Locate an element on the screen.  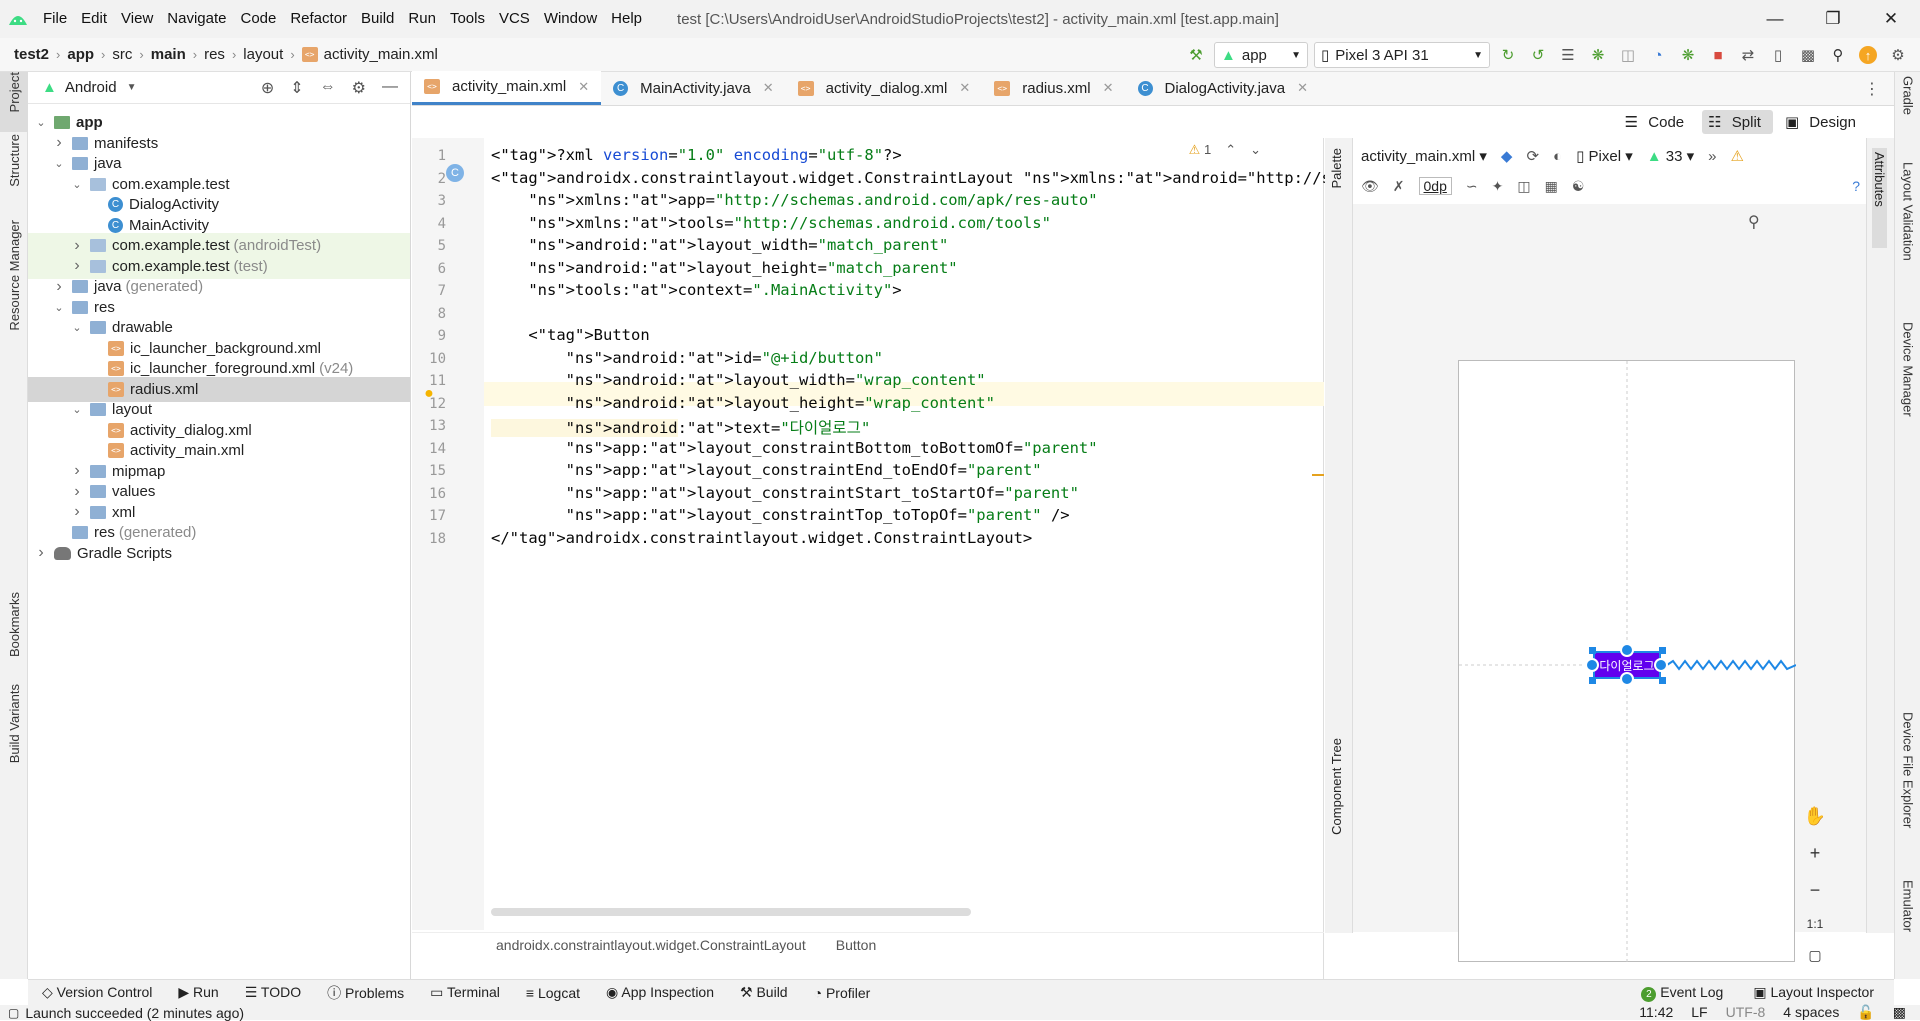
gear-icon: ⚙ is located at coordinates (359, 88).